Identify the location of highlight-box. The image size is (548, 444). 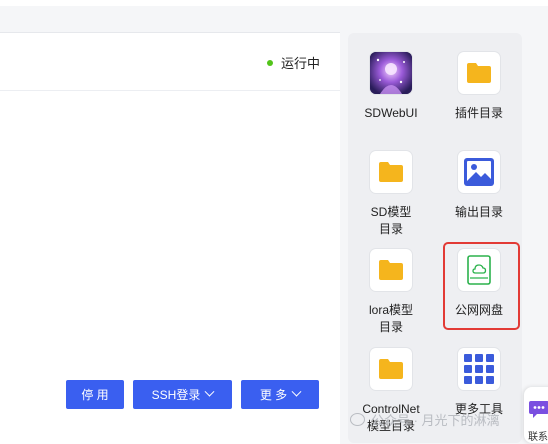
(481, 286).